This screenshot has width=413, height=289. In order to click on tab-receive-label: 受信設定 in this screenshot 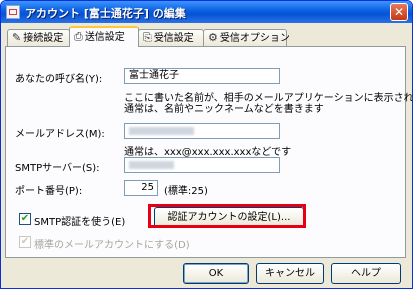, I will do `click(173, 38)`.